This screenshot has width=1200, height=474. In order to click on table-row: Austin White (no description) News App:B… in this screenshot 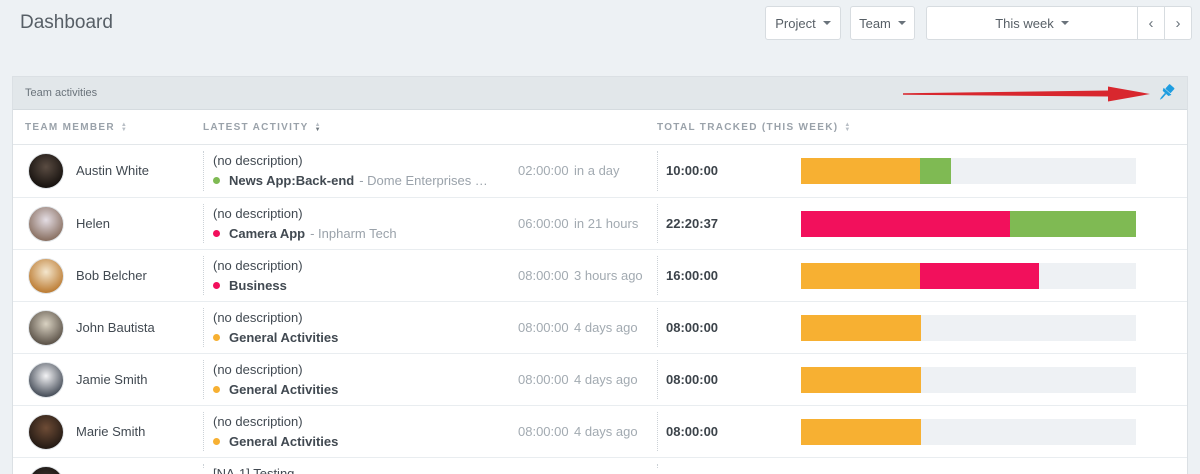, I will do `click(600, 171)`.